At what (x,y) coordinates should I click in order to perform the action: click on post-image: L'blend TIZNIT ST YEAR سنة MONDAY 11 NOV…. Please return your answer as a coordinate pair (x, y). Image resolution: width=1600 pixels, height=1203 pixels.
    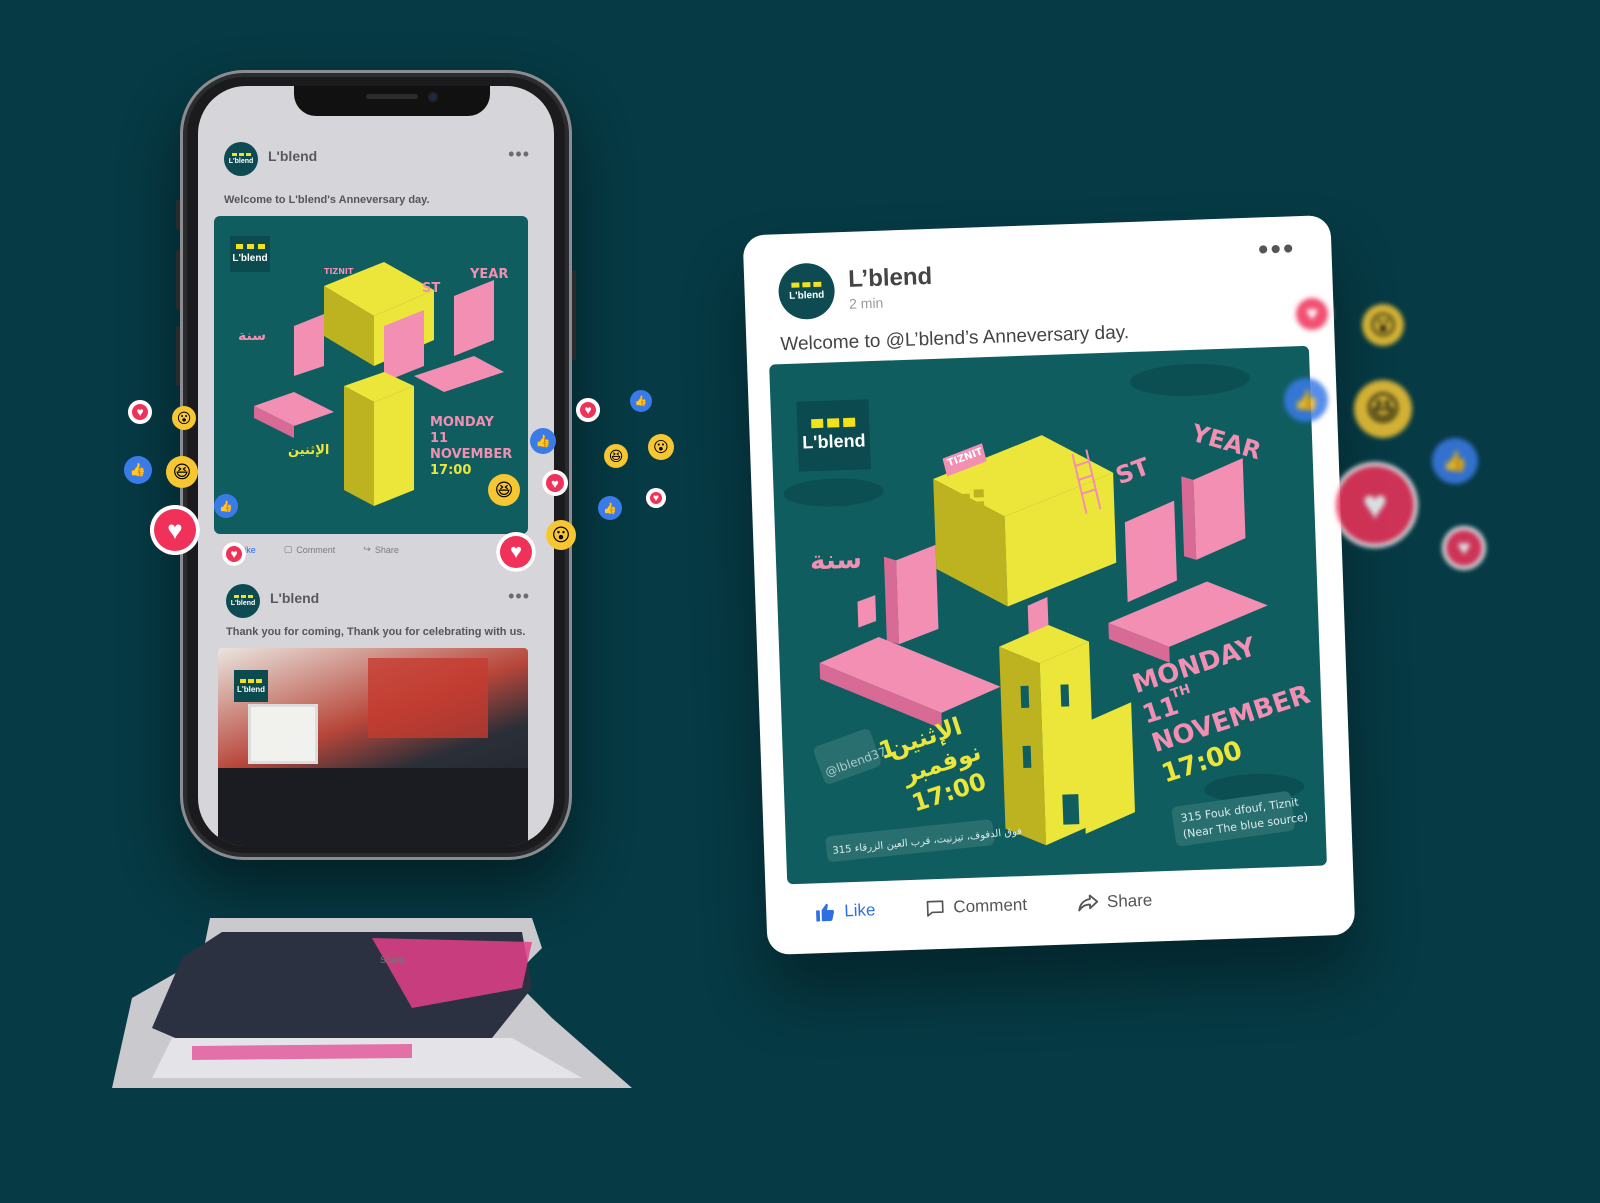
    Looking at the image, I should click on (371, 375).